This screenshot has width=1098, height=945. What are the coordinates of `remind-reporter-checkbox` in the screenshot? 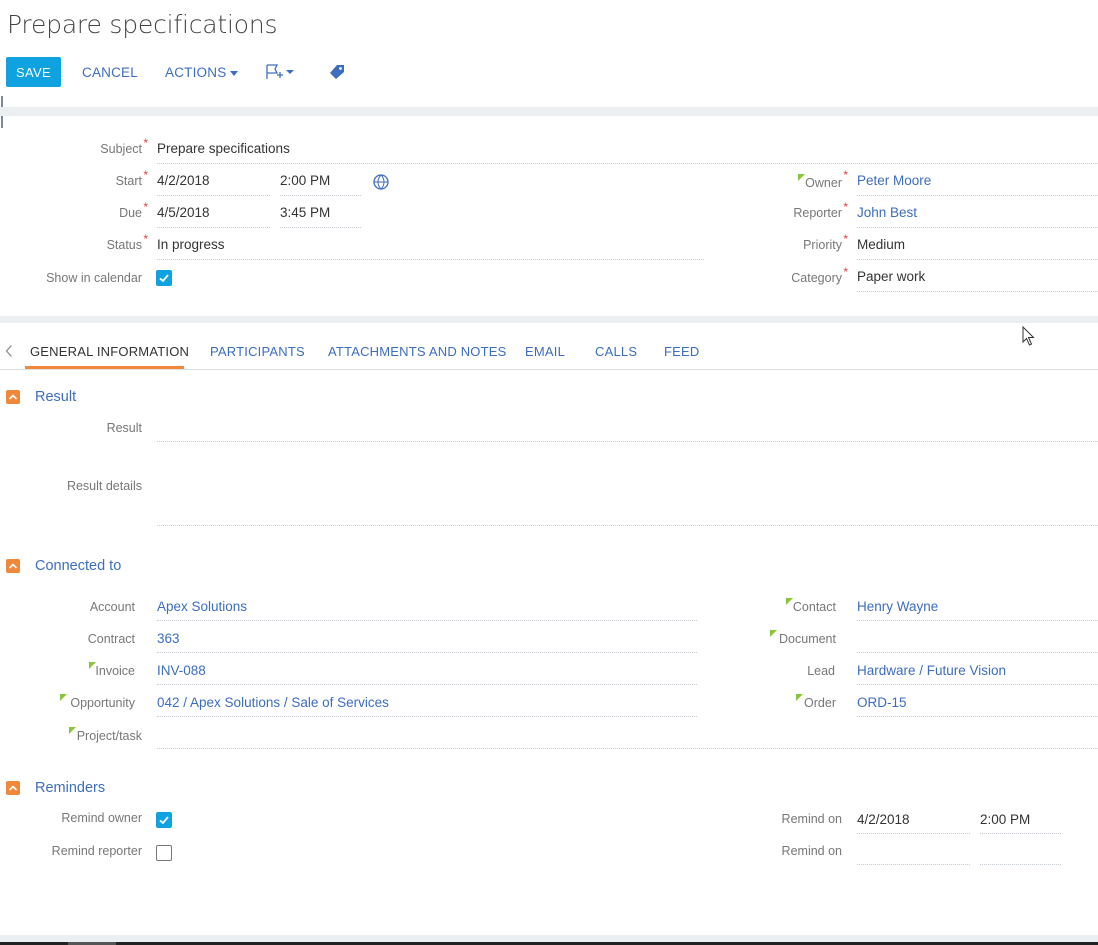 It's located at (164, 853).